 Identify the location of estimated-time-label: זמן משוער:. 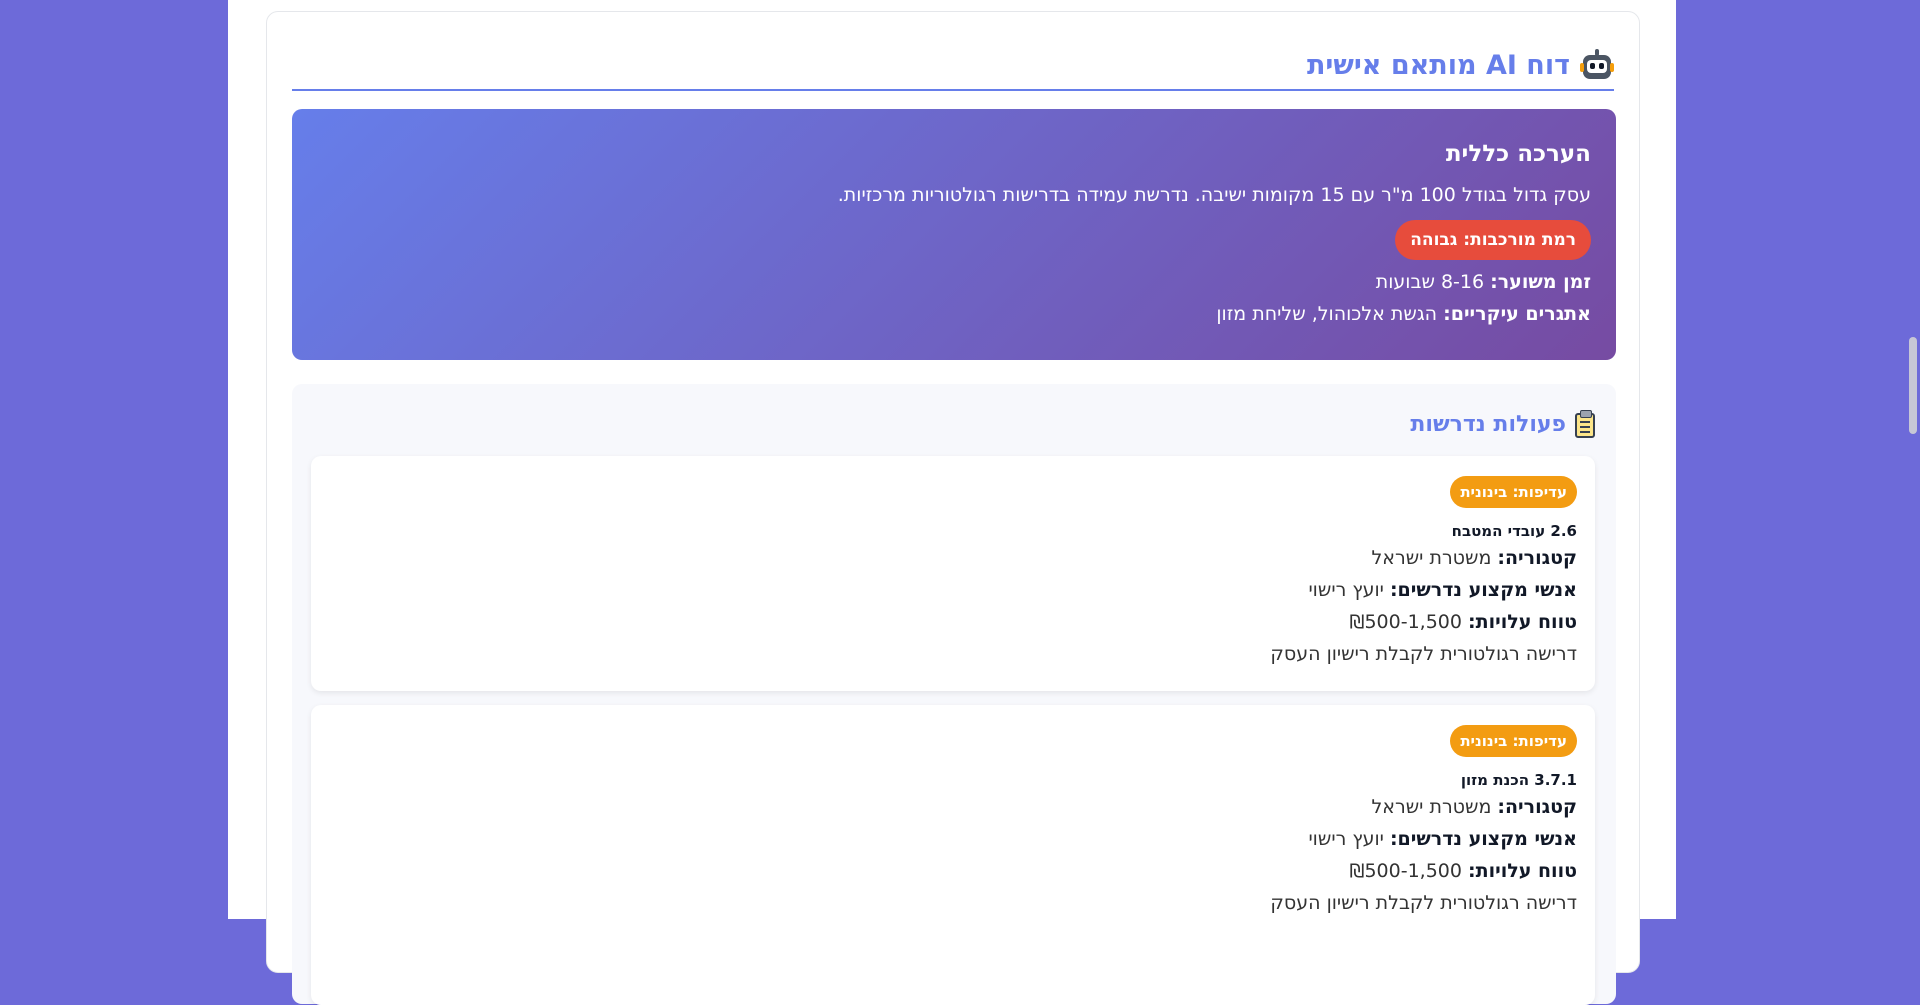
(1540, 282).